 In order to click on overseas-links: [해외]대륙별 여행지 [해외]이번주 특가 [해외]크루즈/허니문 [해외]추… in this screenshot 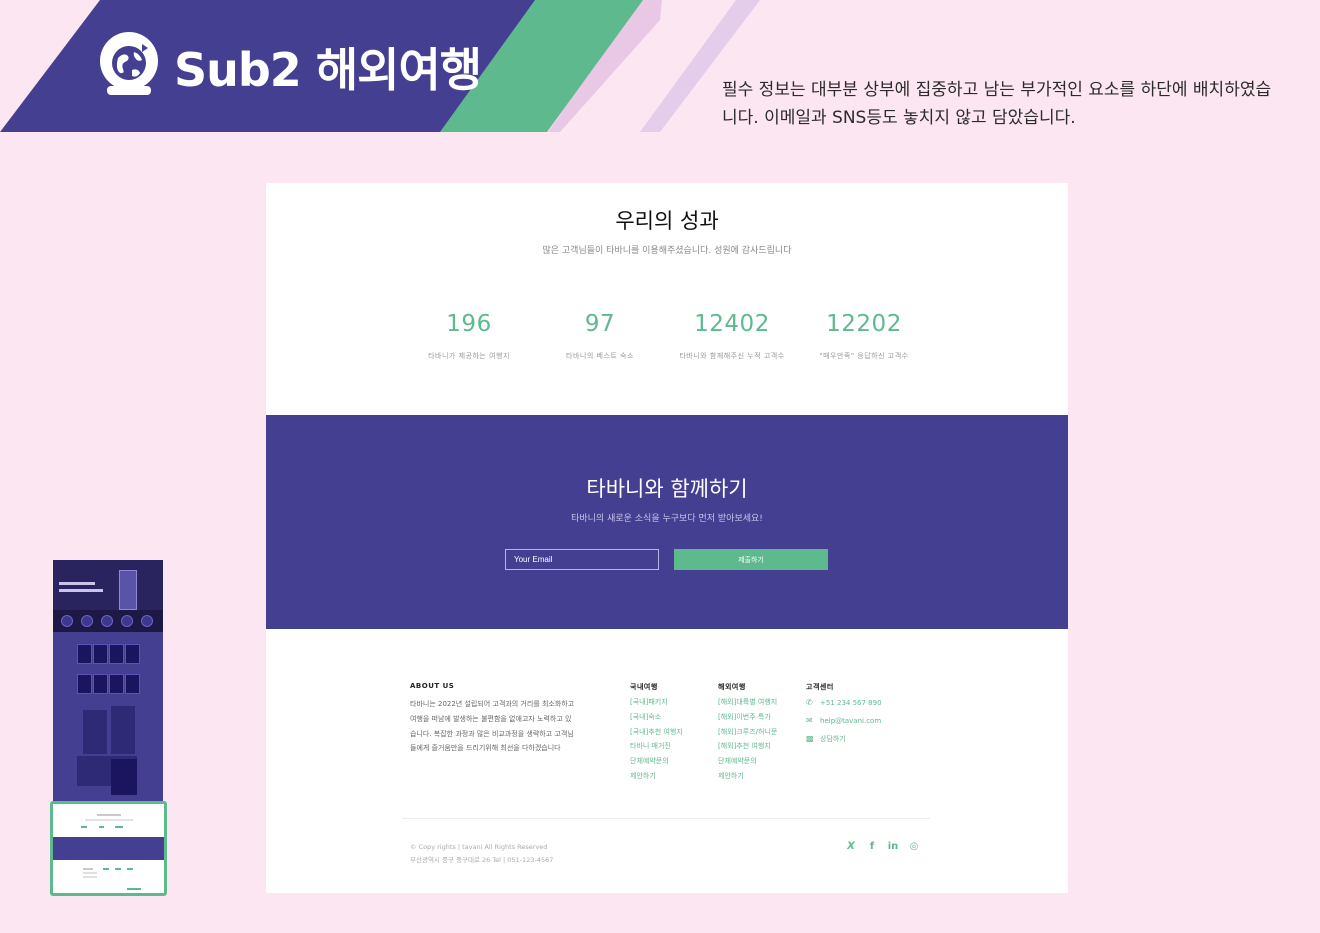, I will do `click(747, 739)`.